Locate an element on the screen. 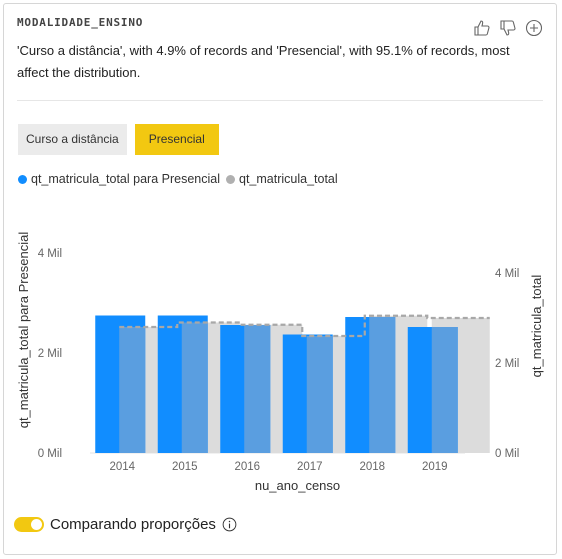 Image resolution: width=562 pixels, height=559 pixels. overlap-bar-2017 is located at coordinates (319, 394).